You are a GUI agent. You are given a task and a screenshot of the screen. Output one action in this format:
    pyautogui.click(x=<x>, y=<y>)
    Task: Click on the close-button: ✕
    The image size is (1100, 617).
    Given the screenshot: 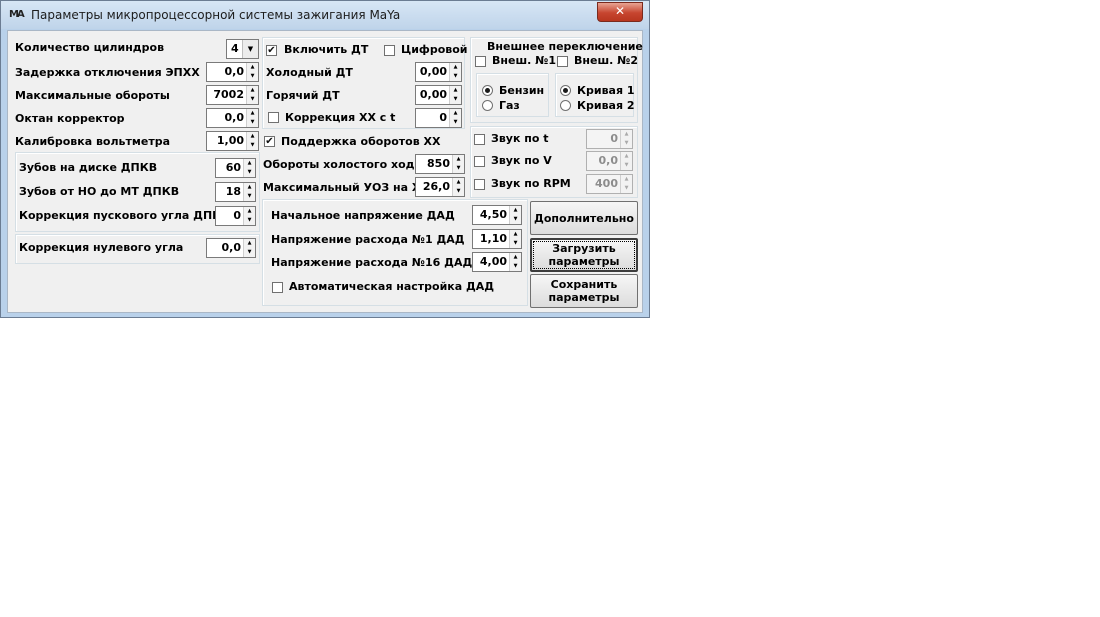 What is the action you would take?
    pyautogui.click(x=620, y=12)
    